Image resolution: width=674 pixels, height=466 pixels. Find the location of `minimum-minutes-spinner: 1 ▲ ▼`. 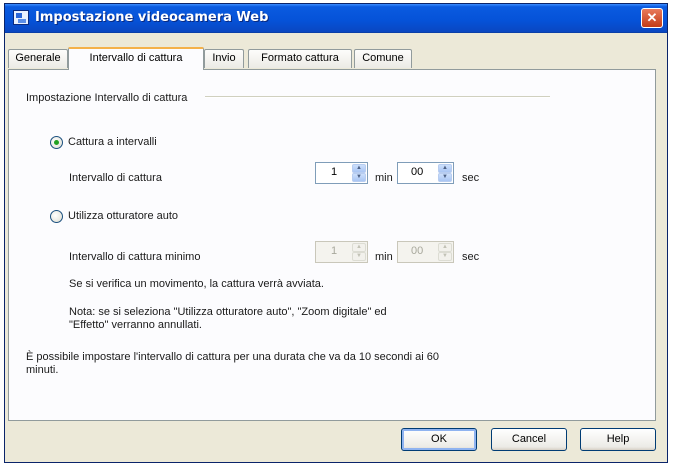

minimum-minutes-spinner: 1 ▲ ▼ is located at coordinates (341, 252).